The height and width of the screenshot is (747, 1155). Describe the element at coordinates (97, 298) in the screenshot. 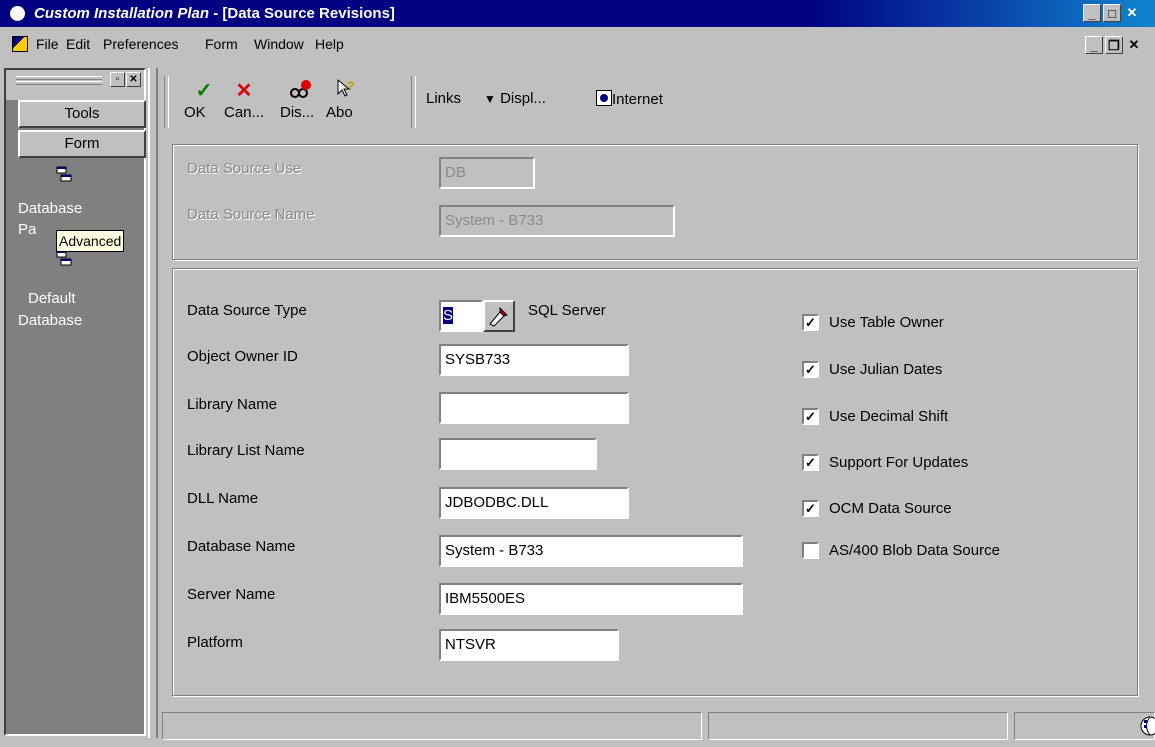

I see `exit-default-database: Default` at that location.